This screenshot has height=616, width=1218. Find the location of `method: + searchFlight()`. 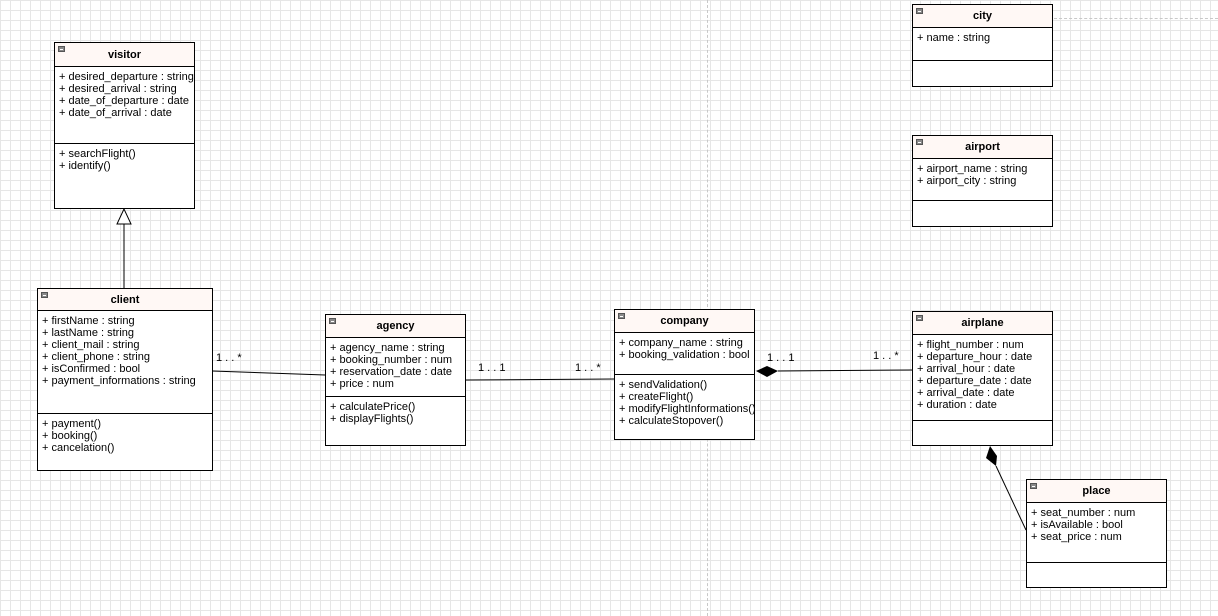

method: + searchFlight() is located at coordinates (97, 154).